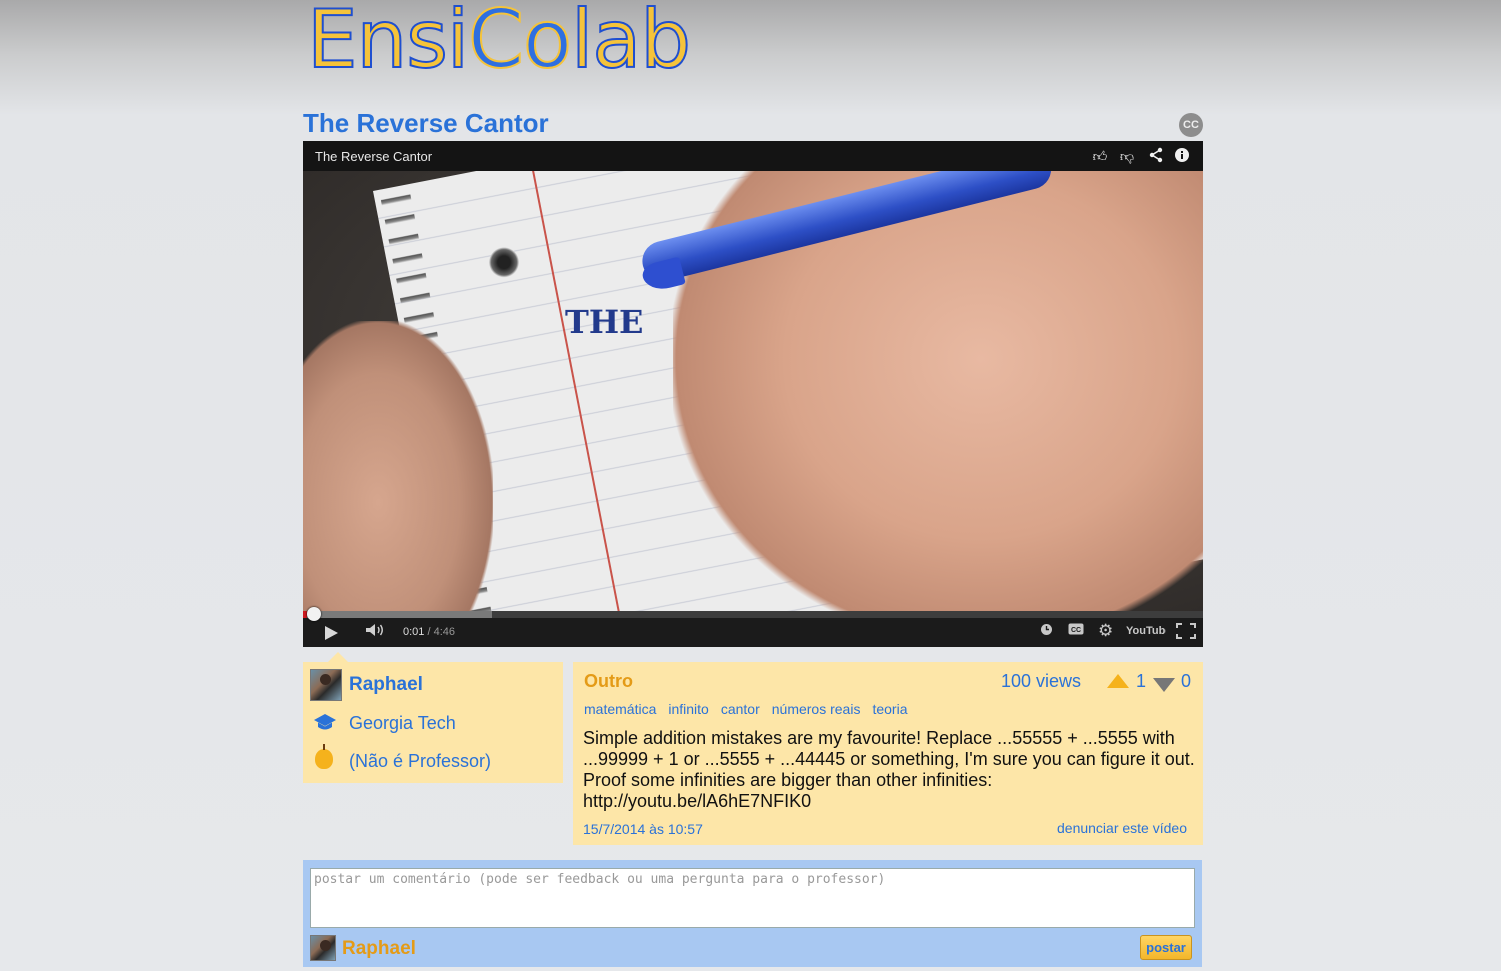  Describe the element at coordinates (373, 156) in the screenshot. I see `player-title: The Reverse Cantor` at that location.